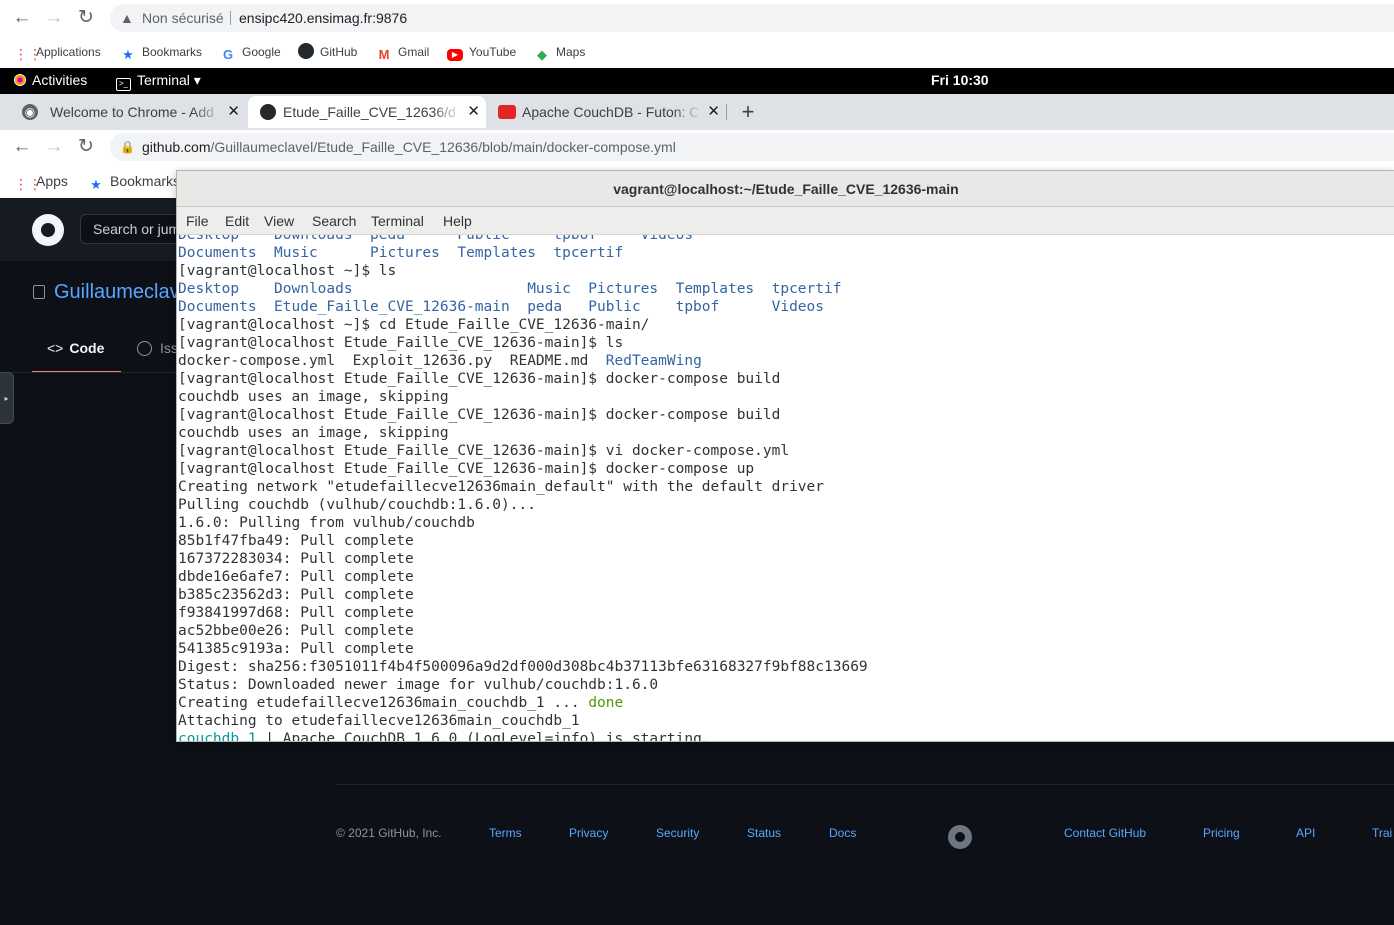 The image size is (1394, 925). Describe the element at coordinates (96, 184) in the screenshot. I see `star-icon: ★` at that location.